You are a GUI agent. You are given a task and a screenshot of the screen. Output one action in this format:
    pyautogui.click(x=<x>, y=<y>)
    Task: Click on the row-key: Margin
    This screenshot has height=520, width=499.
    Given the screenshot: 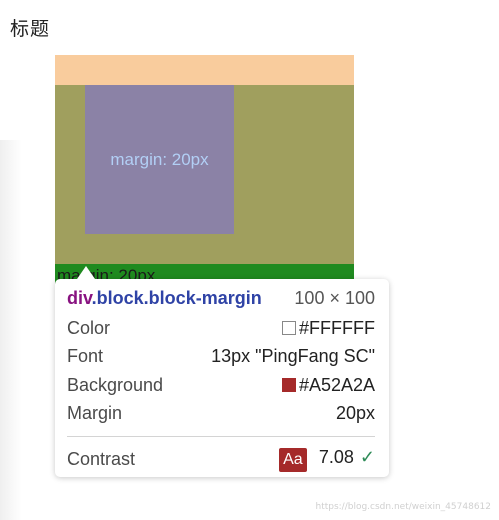 What is the action you would take?
    pyautogui.click(x=95, y=413)
    